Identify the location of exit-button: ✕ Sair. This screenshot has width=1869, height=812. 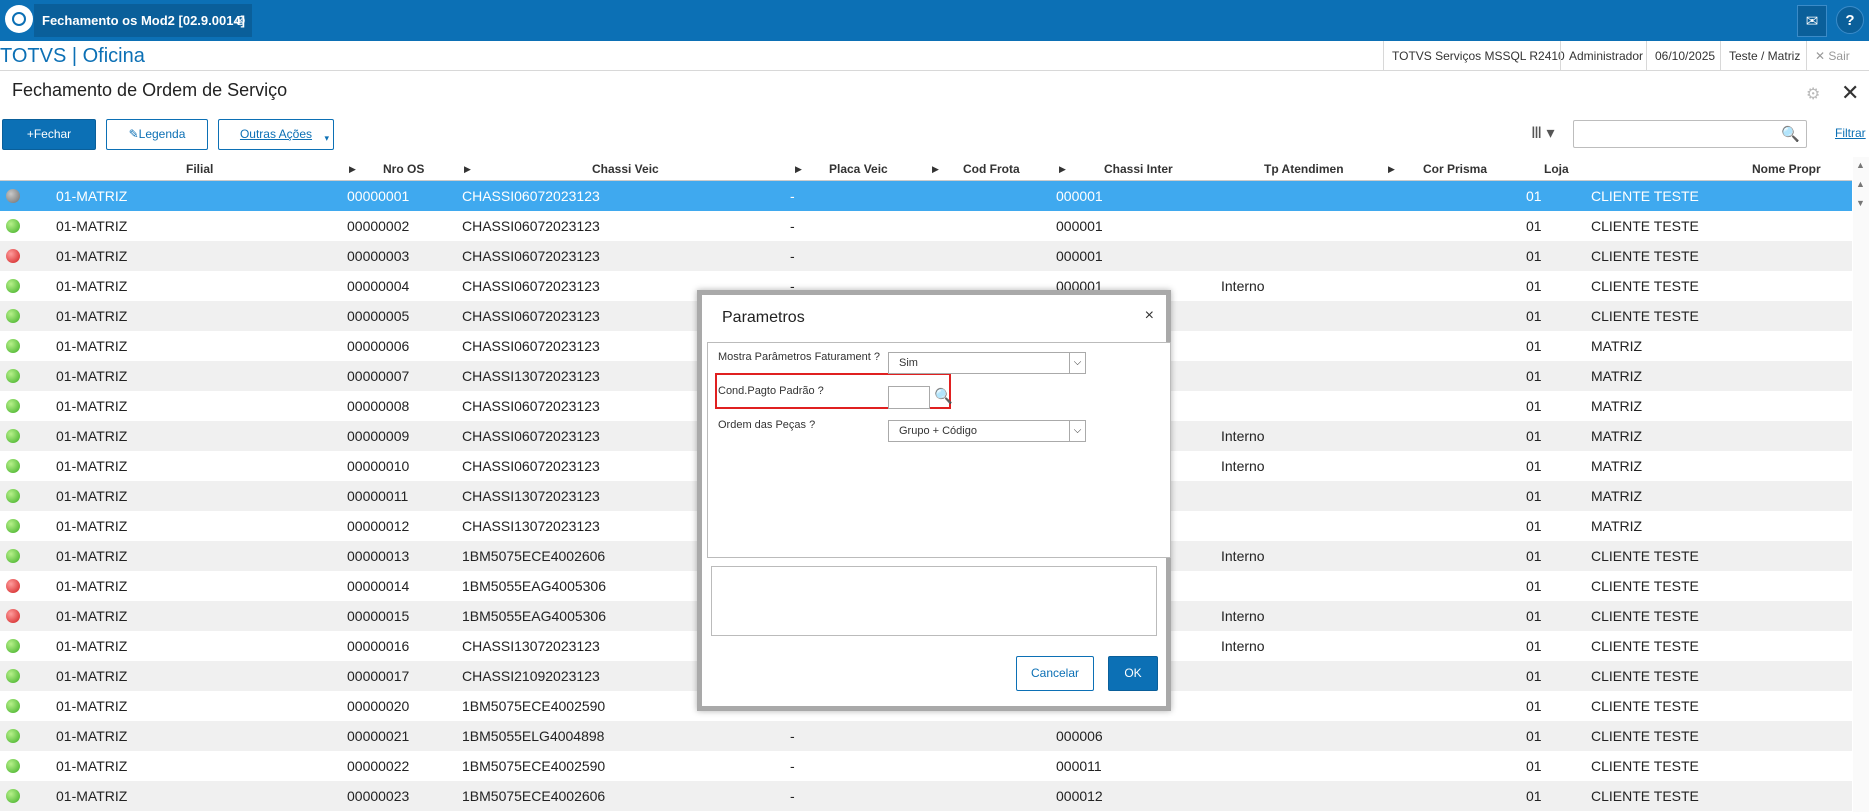
(1832, 56).